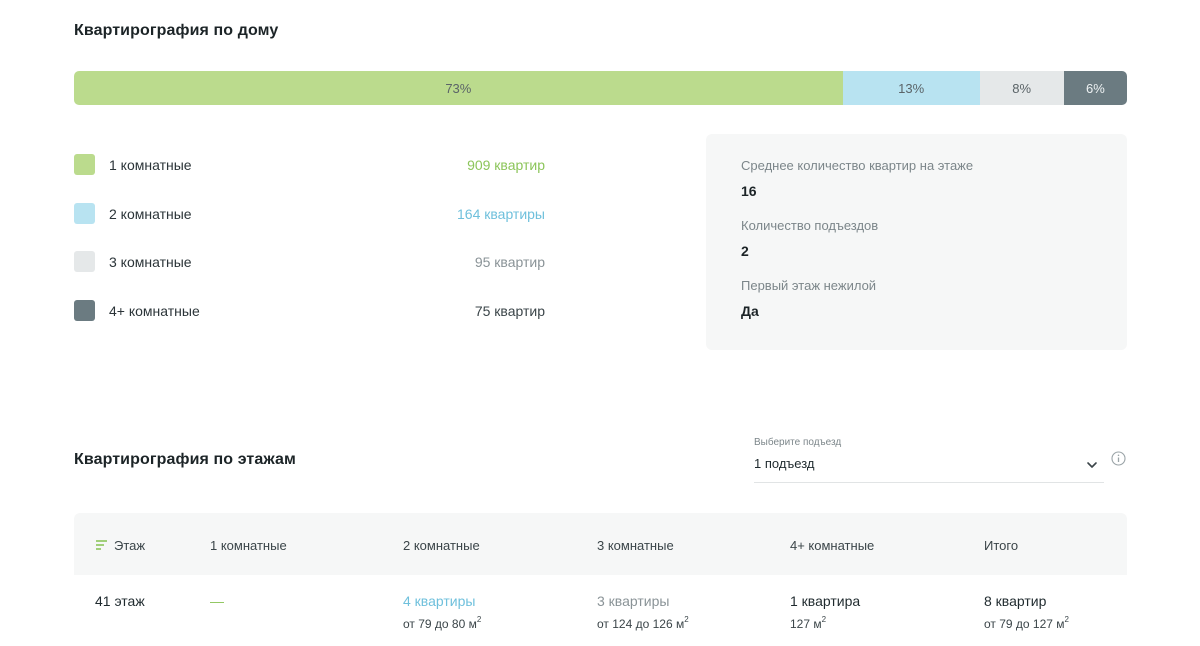 The image size is (1200, 646). Describe the element at coordinates (309, 323) in the screenshot. I see `legend-item-4room: 4+ комнатные 75 квартир` at that location.